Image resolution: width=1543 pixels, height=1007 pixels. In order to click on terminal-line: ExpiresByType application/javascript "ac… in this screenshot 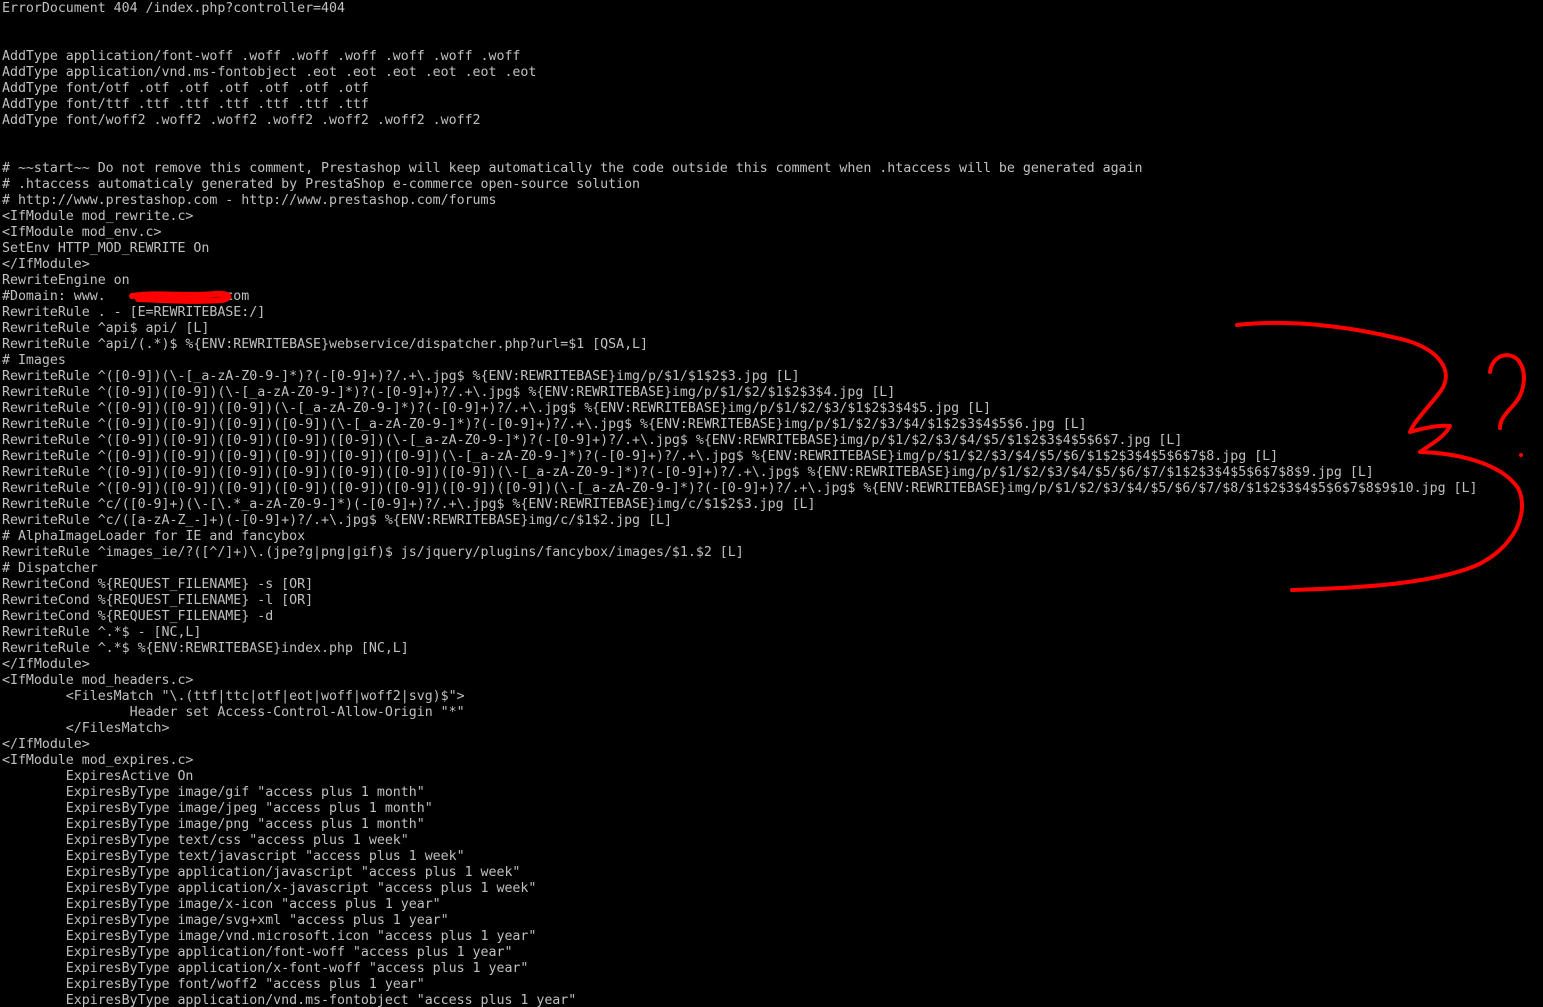, I will do `click(261, 872)`.